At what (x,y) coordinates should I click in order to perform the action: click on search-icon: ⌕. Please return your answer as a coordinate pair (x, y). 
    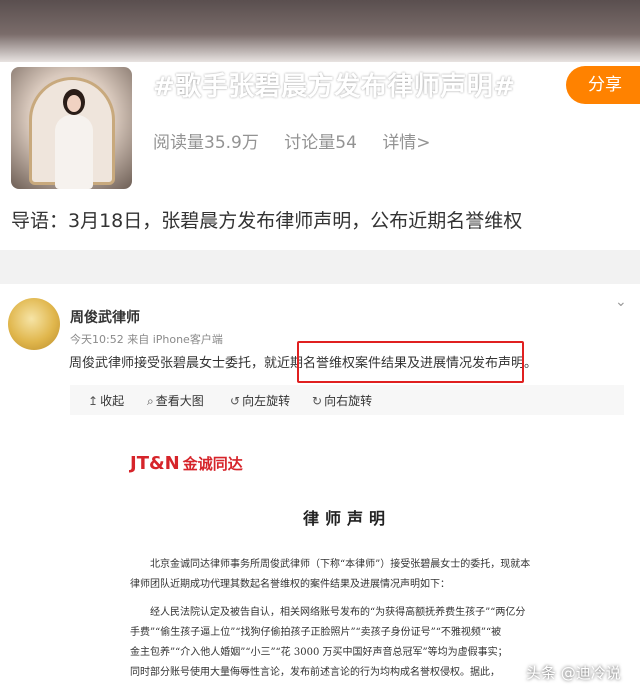
    Looking at the image, I should click on (150, 401).